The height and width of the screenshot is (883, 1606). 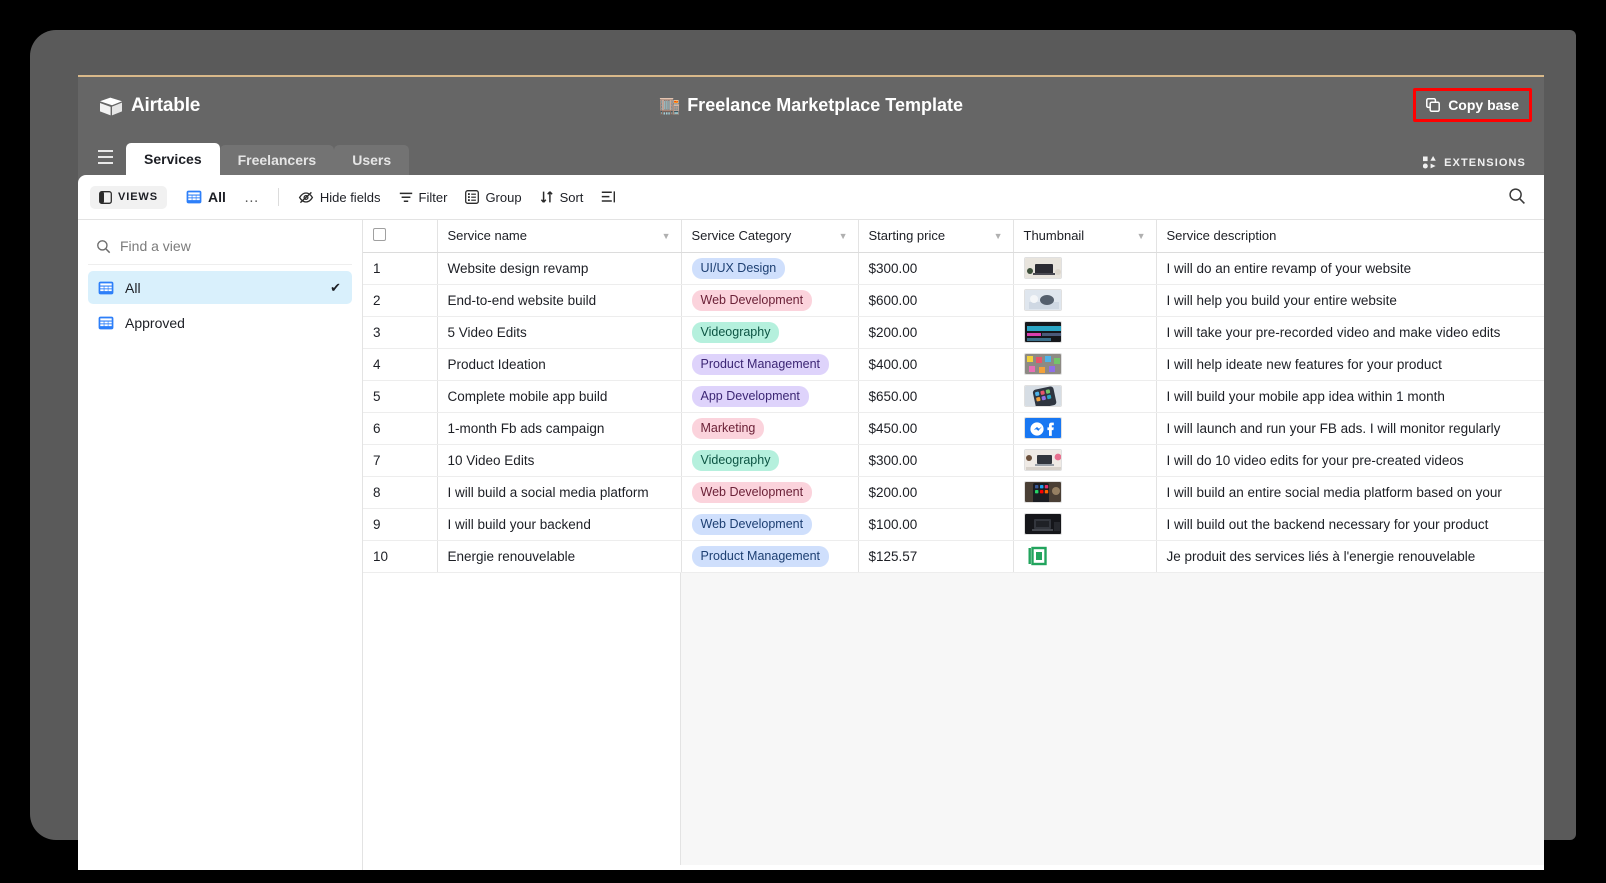 What do you see at coordinates (770, 428) in the screenshot?
I see `cell-service-category: Marketing` at bounding box center [770, 428].